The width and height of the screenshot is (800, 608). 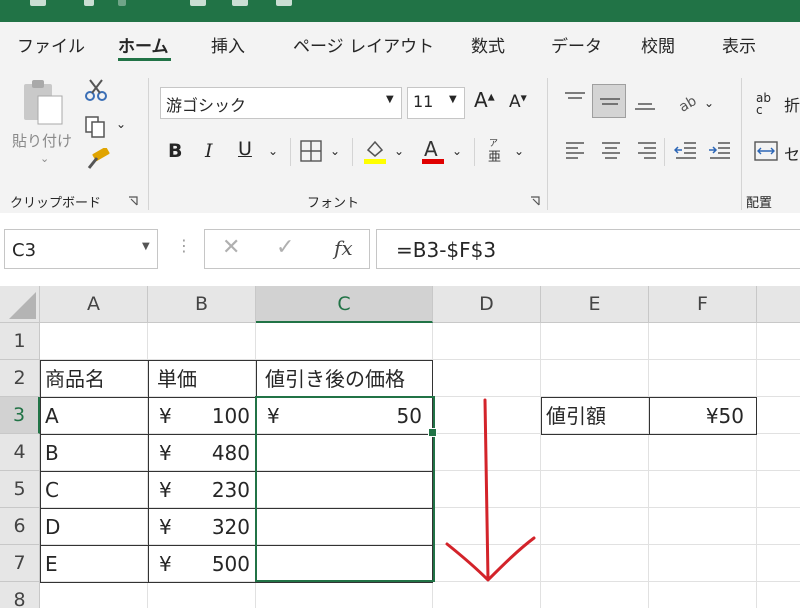 What do you see at coordinates (198, 3) in the screenshot?
I see `print-preview-icon` at bounding box center [198, 3].